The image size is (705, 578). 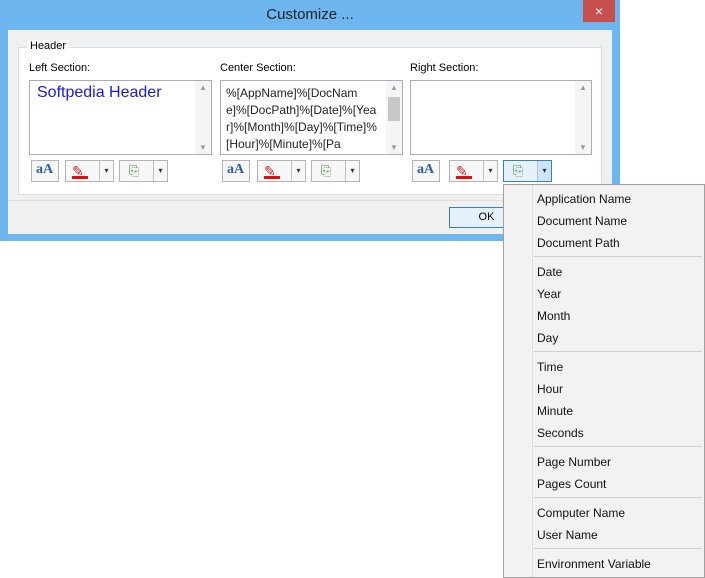 What do you see at coordinates (582, 221) in the screenshot?
I see `menu-item-document-name: Document Name` at bounding box center [582, 221].